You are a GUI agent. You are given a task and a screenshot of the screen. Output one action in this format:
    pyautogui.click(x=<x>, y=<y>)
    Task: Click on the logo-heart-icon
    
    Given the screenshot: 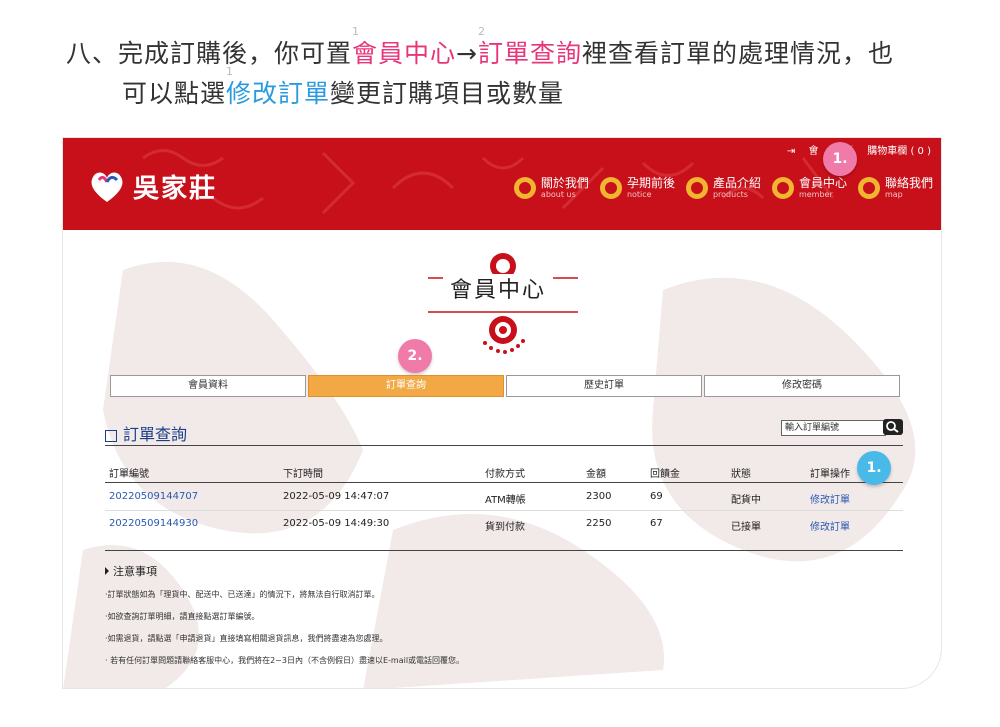 What is the action you would take?
    pyautogui.click(x=107, y=187)
    